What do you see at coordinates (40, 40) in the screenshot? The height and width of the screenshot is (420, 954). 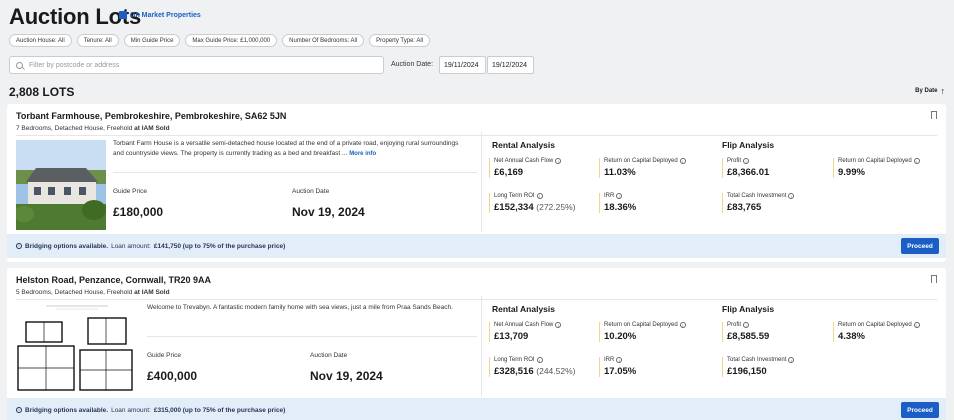 I see `filter-auction-house: Auction House: All` at bounding box center [40, 40].